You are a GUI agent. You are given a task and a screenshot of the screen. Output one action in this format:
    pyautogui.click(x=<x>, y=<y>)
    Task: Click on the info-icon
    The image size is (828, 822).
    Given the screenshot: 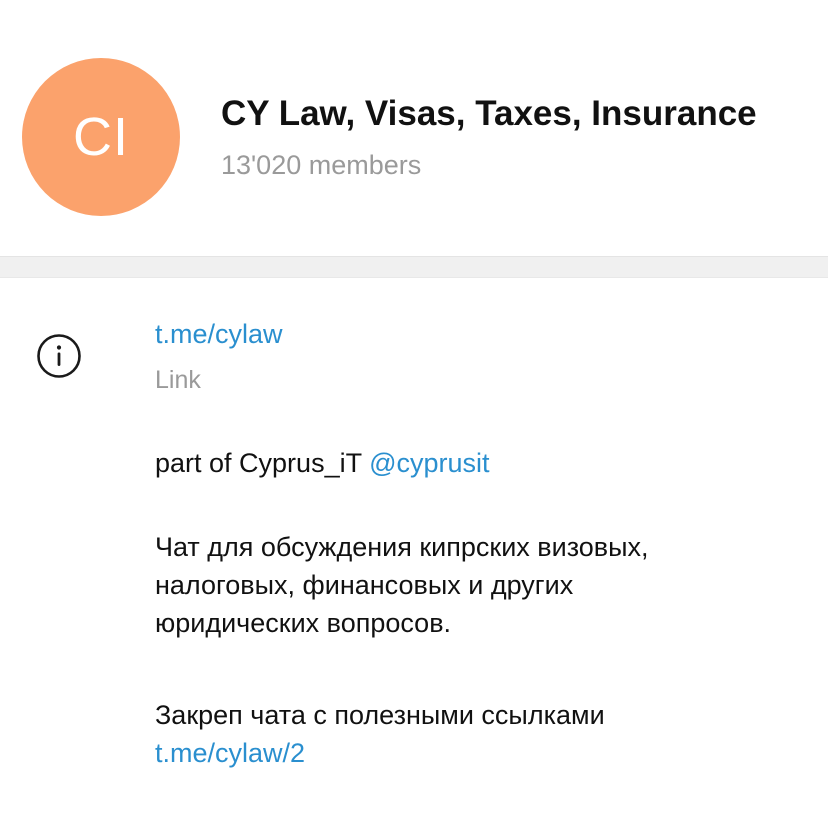 What is the action you would take?
    pyautogui.click(x=59, y=356)
    